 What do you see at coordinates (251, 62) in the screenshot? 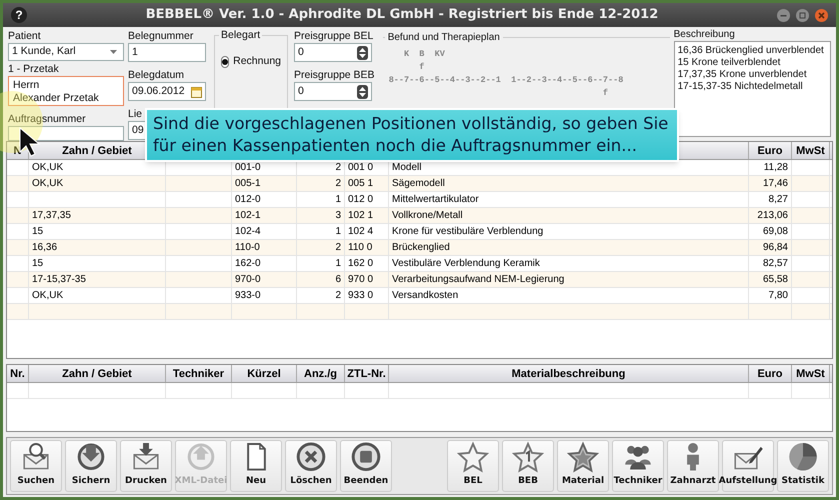
I see `radio-button: Rechnung` at bounding box center [251, 62].